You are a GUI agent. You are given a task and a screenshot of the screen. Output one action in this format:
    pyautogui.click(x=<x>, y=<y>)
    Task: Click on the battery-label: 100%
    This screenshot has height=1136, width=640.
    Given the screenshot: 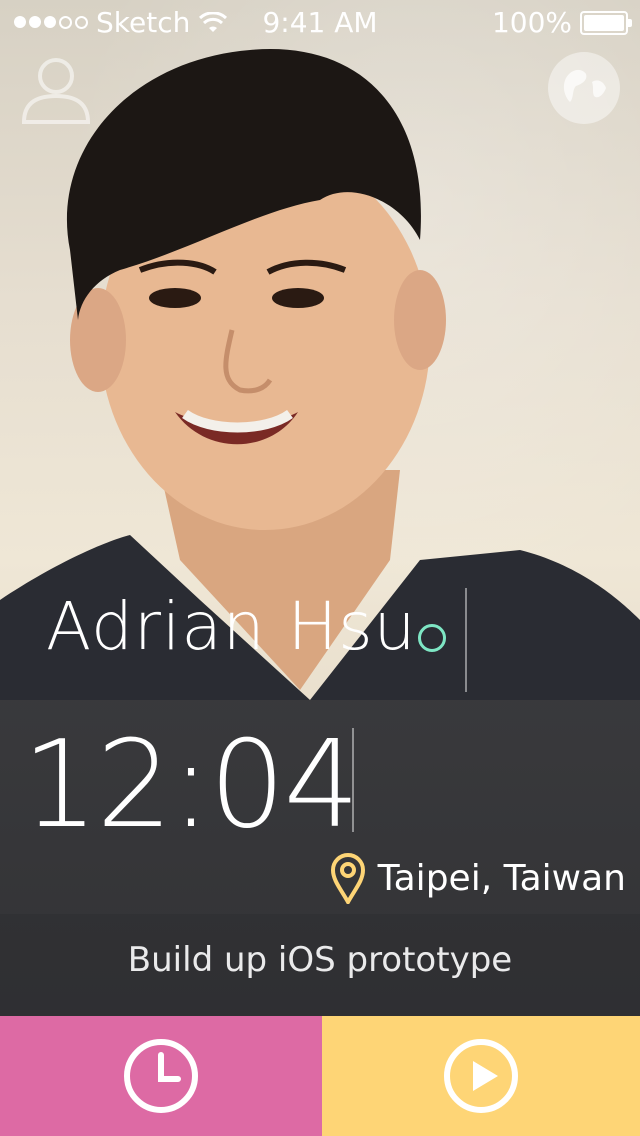 What is the action you would take?
    pyautogui.click(x=531, y=22)
    